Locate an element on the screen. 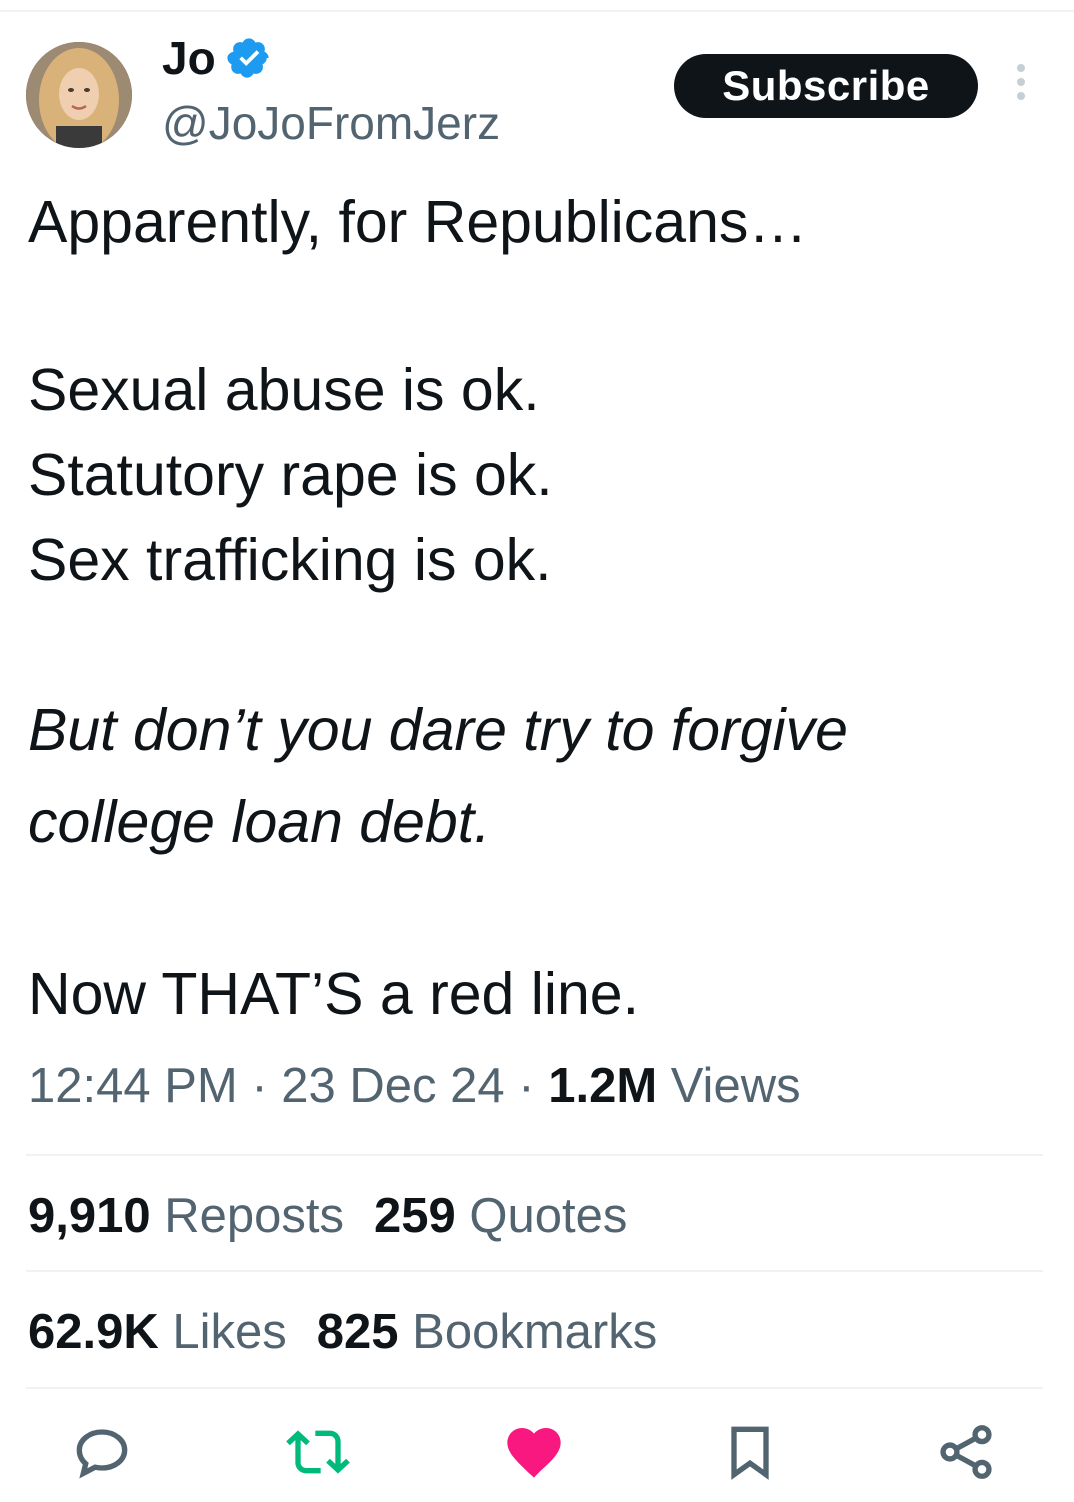  reposts-count: 9,910 is located at coordinates (89, 1216).